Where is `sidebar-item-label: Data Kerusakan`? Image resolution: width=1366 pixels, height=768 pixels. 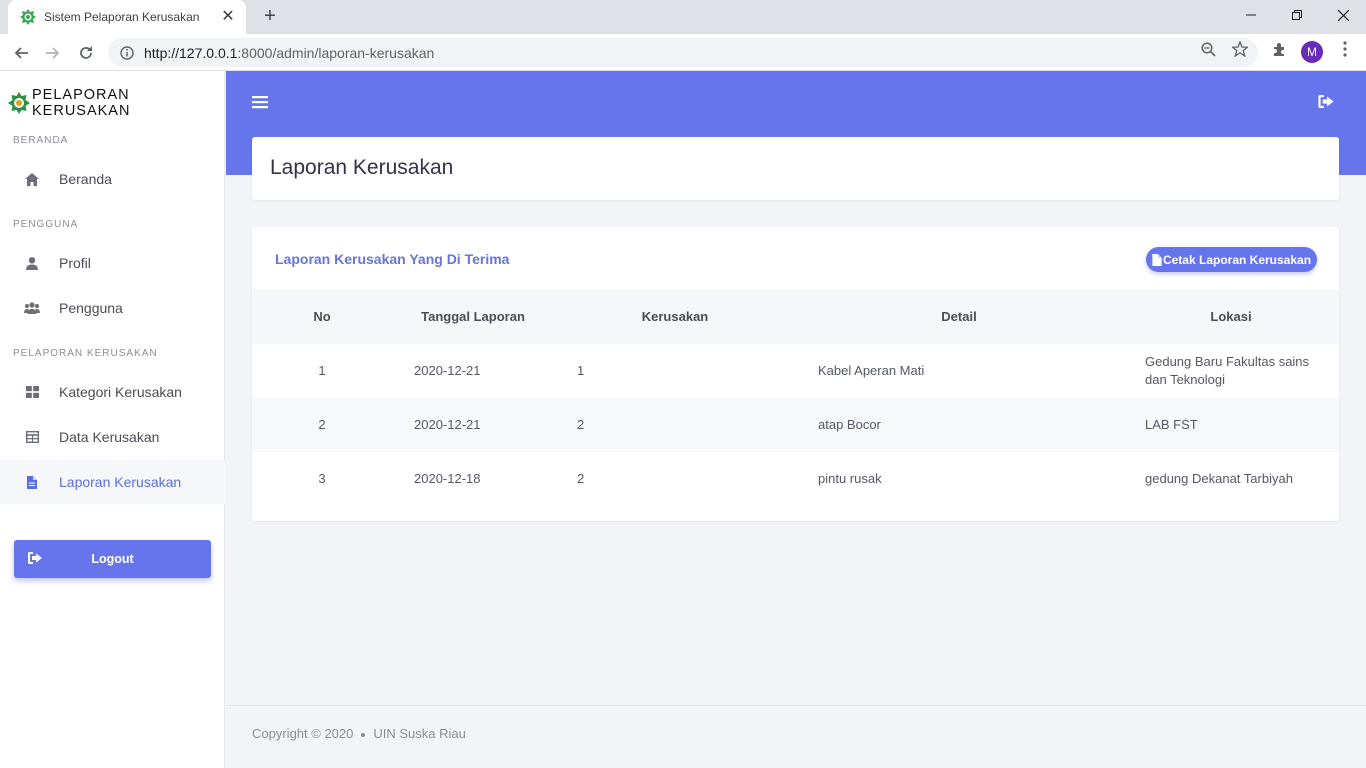 sidebar-item-label: Data Kerusakan is located at coordinates (109, 437).